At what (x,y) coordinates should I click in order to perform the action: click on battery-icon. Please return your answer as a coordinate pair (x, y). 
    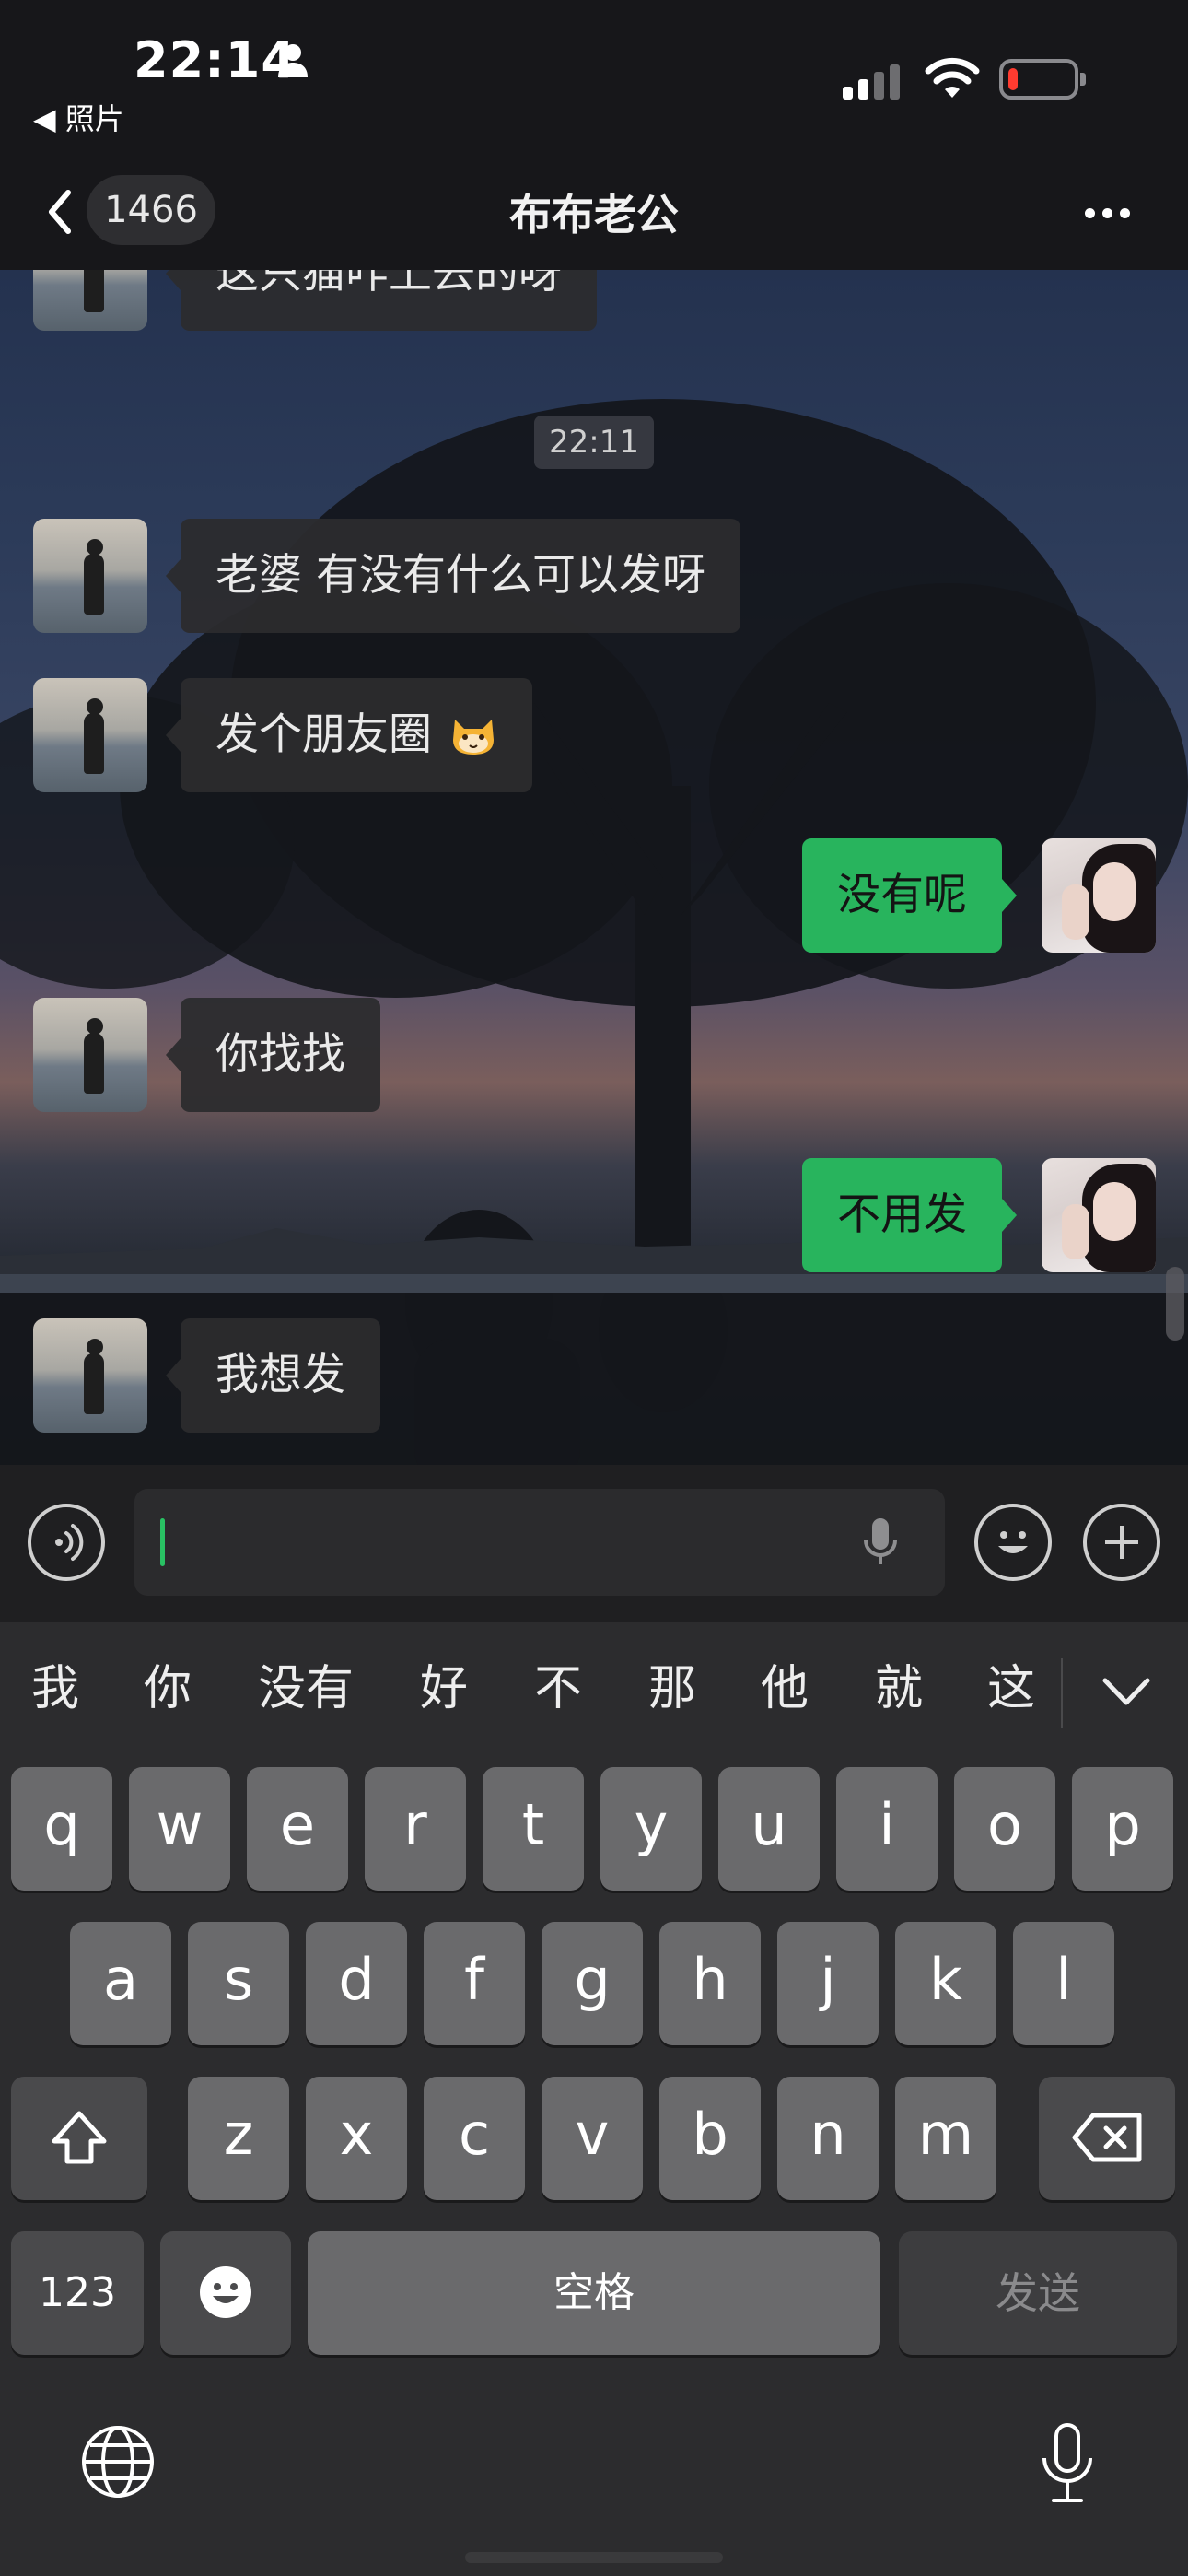
    Looking at the image, I should click on (1042, 79).